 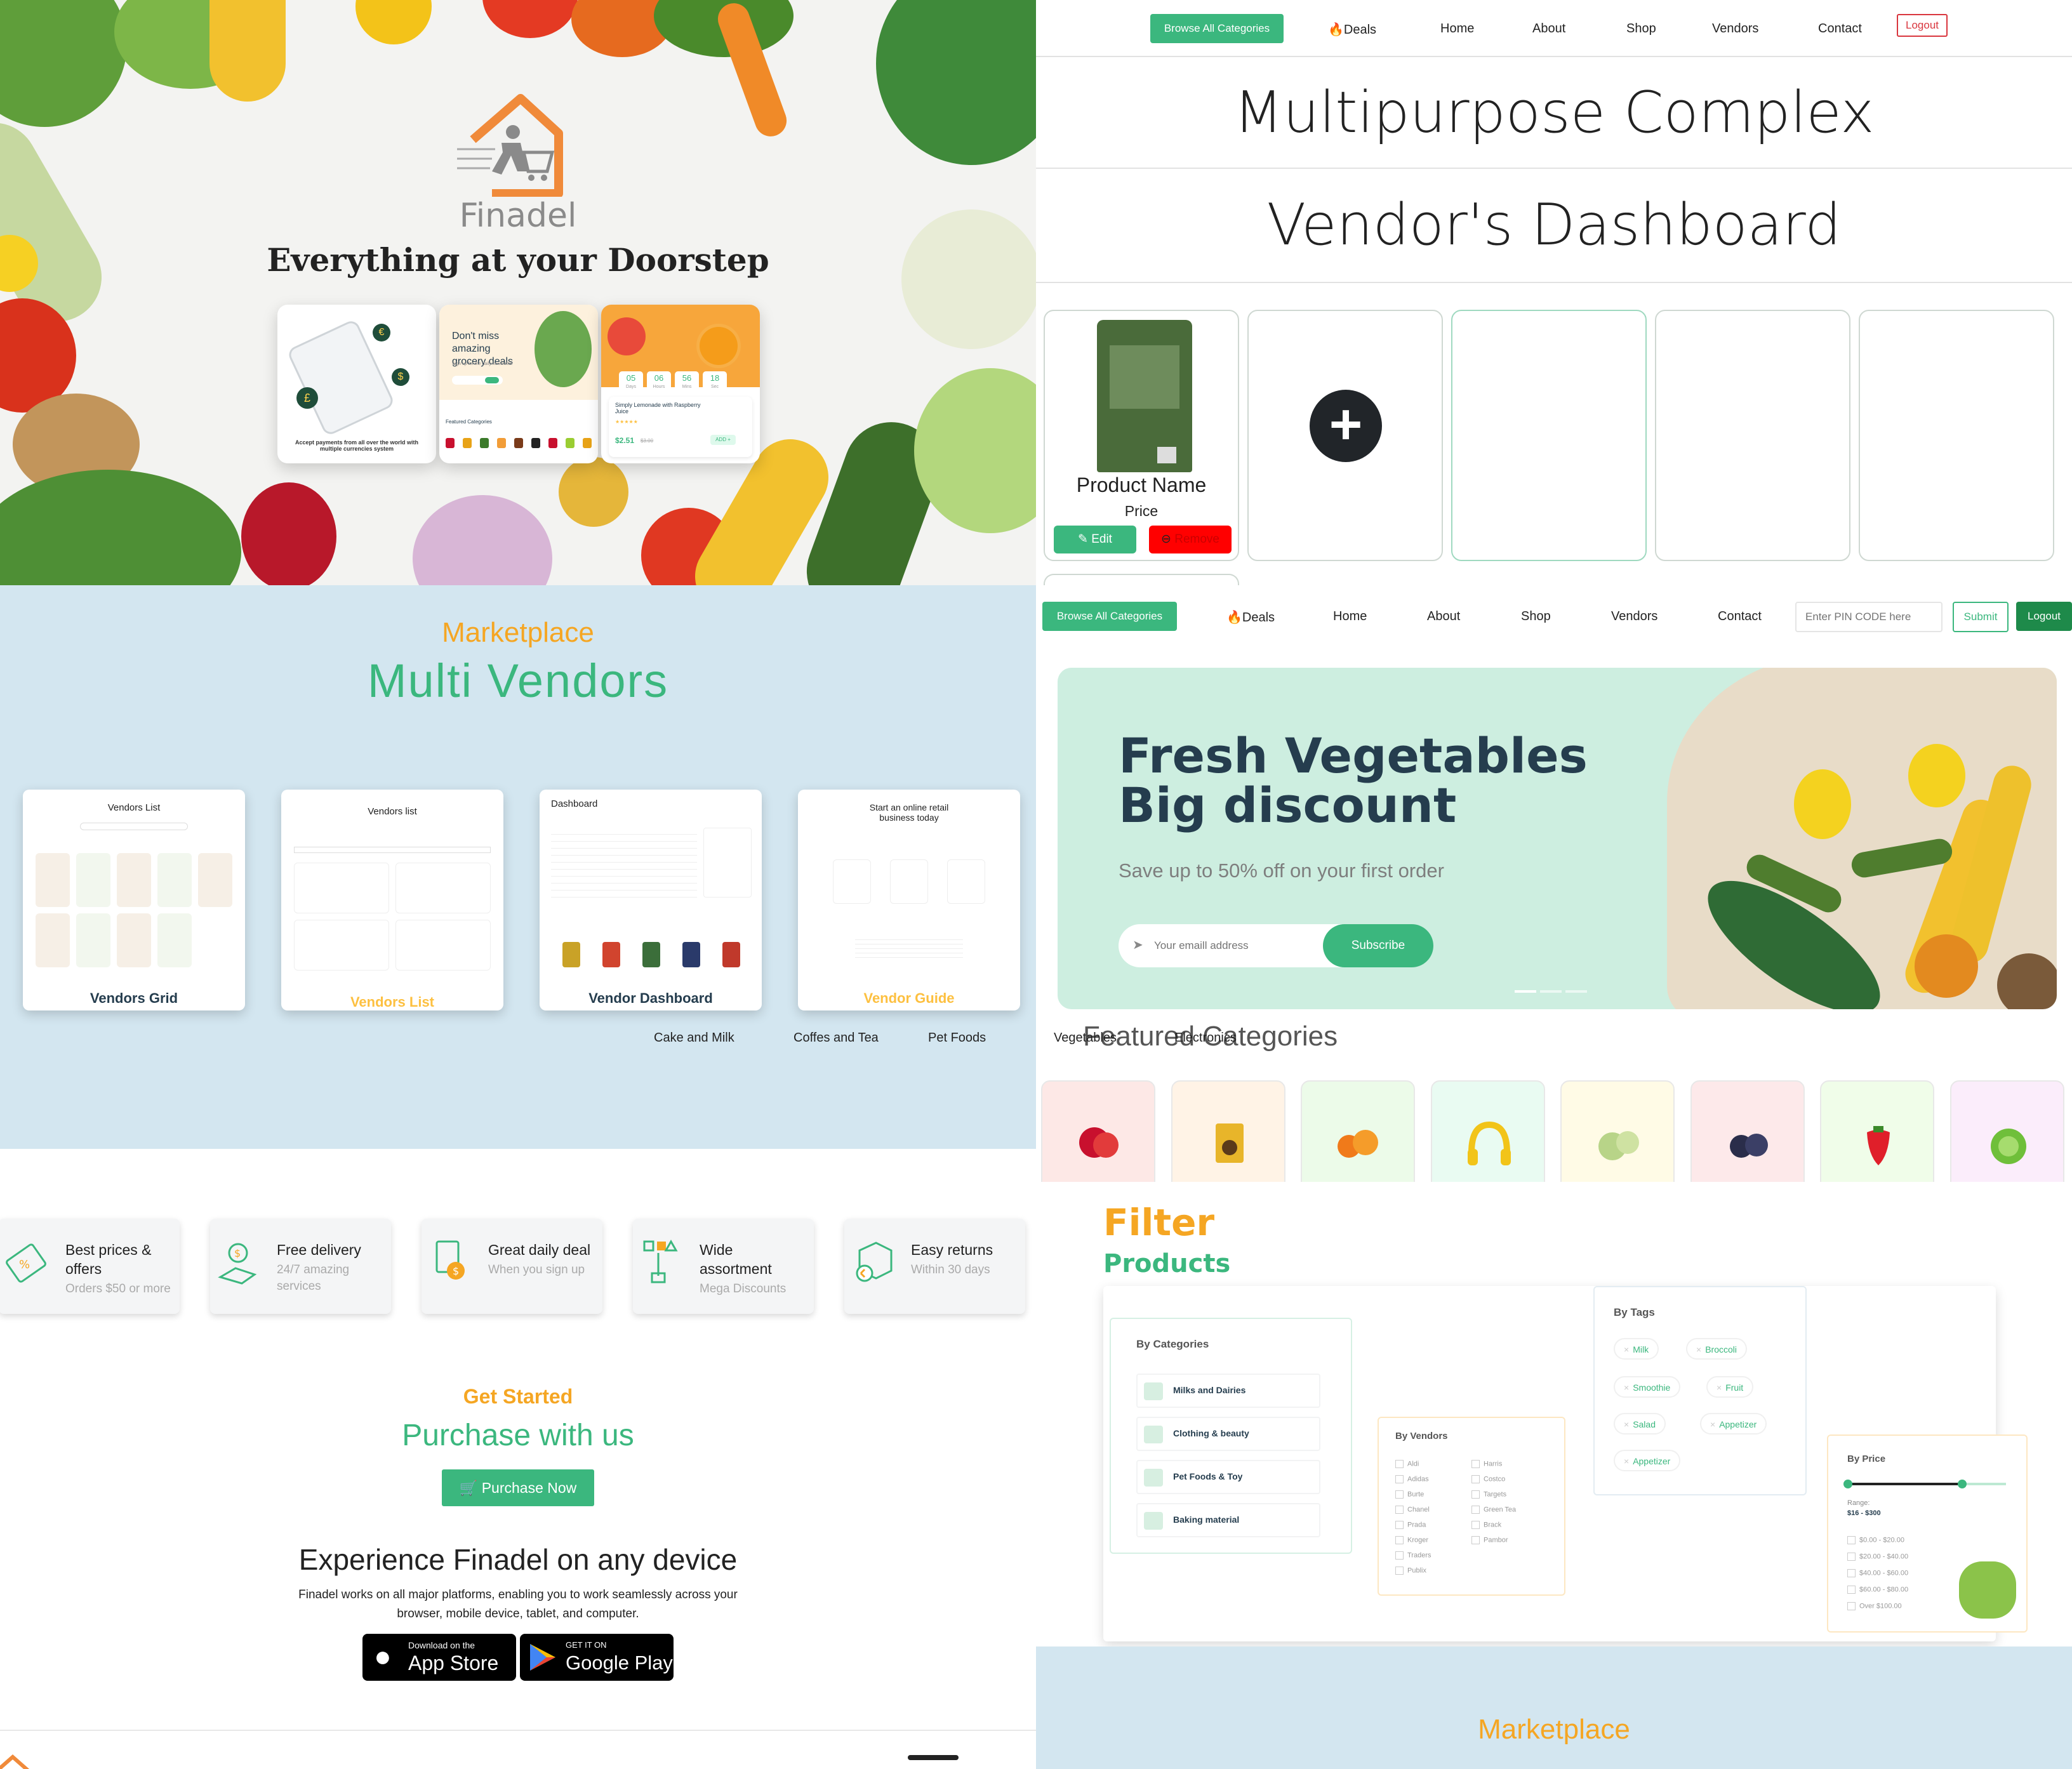 I want to click on apple-icon, so click(x=1099, y=1142).